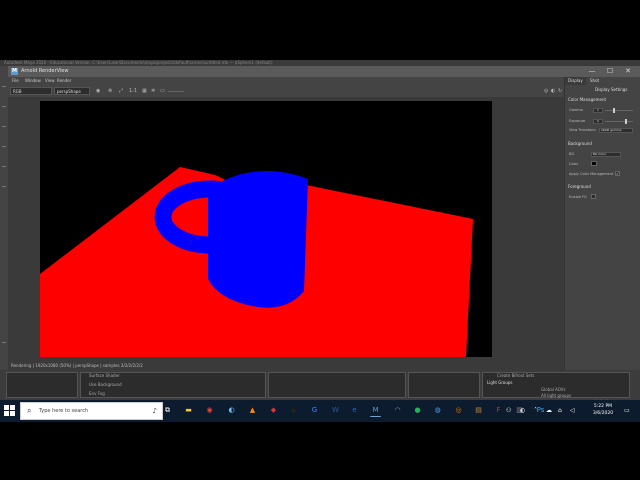 This screenshot has height=480, width=640. What do you see at coordinates (616, 130) in the screenshot?
I see `view-transform-select: sRGB gamma` at bounding box center [616, 130].